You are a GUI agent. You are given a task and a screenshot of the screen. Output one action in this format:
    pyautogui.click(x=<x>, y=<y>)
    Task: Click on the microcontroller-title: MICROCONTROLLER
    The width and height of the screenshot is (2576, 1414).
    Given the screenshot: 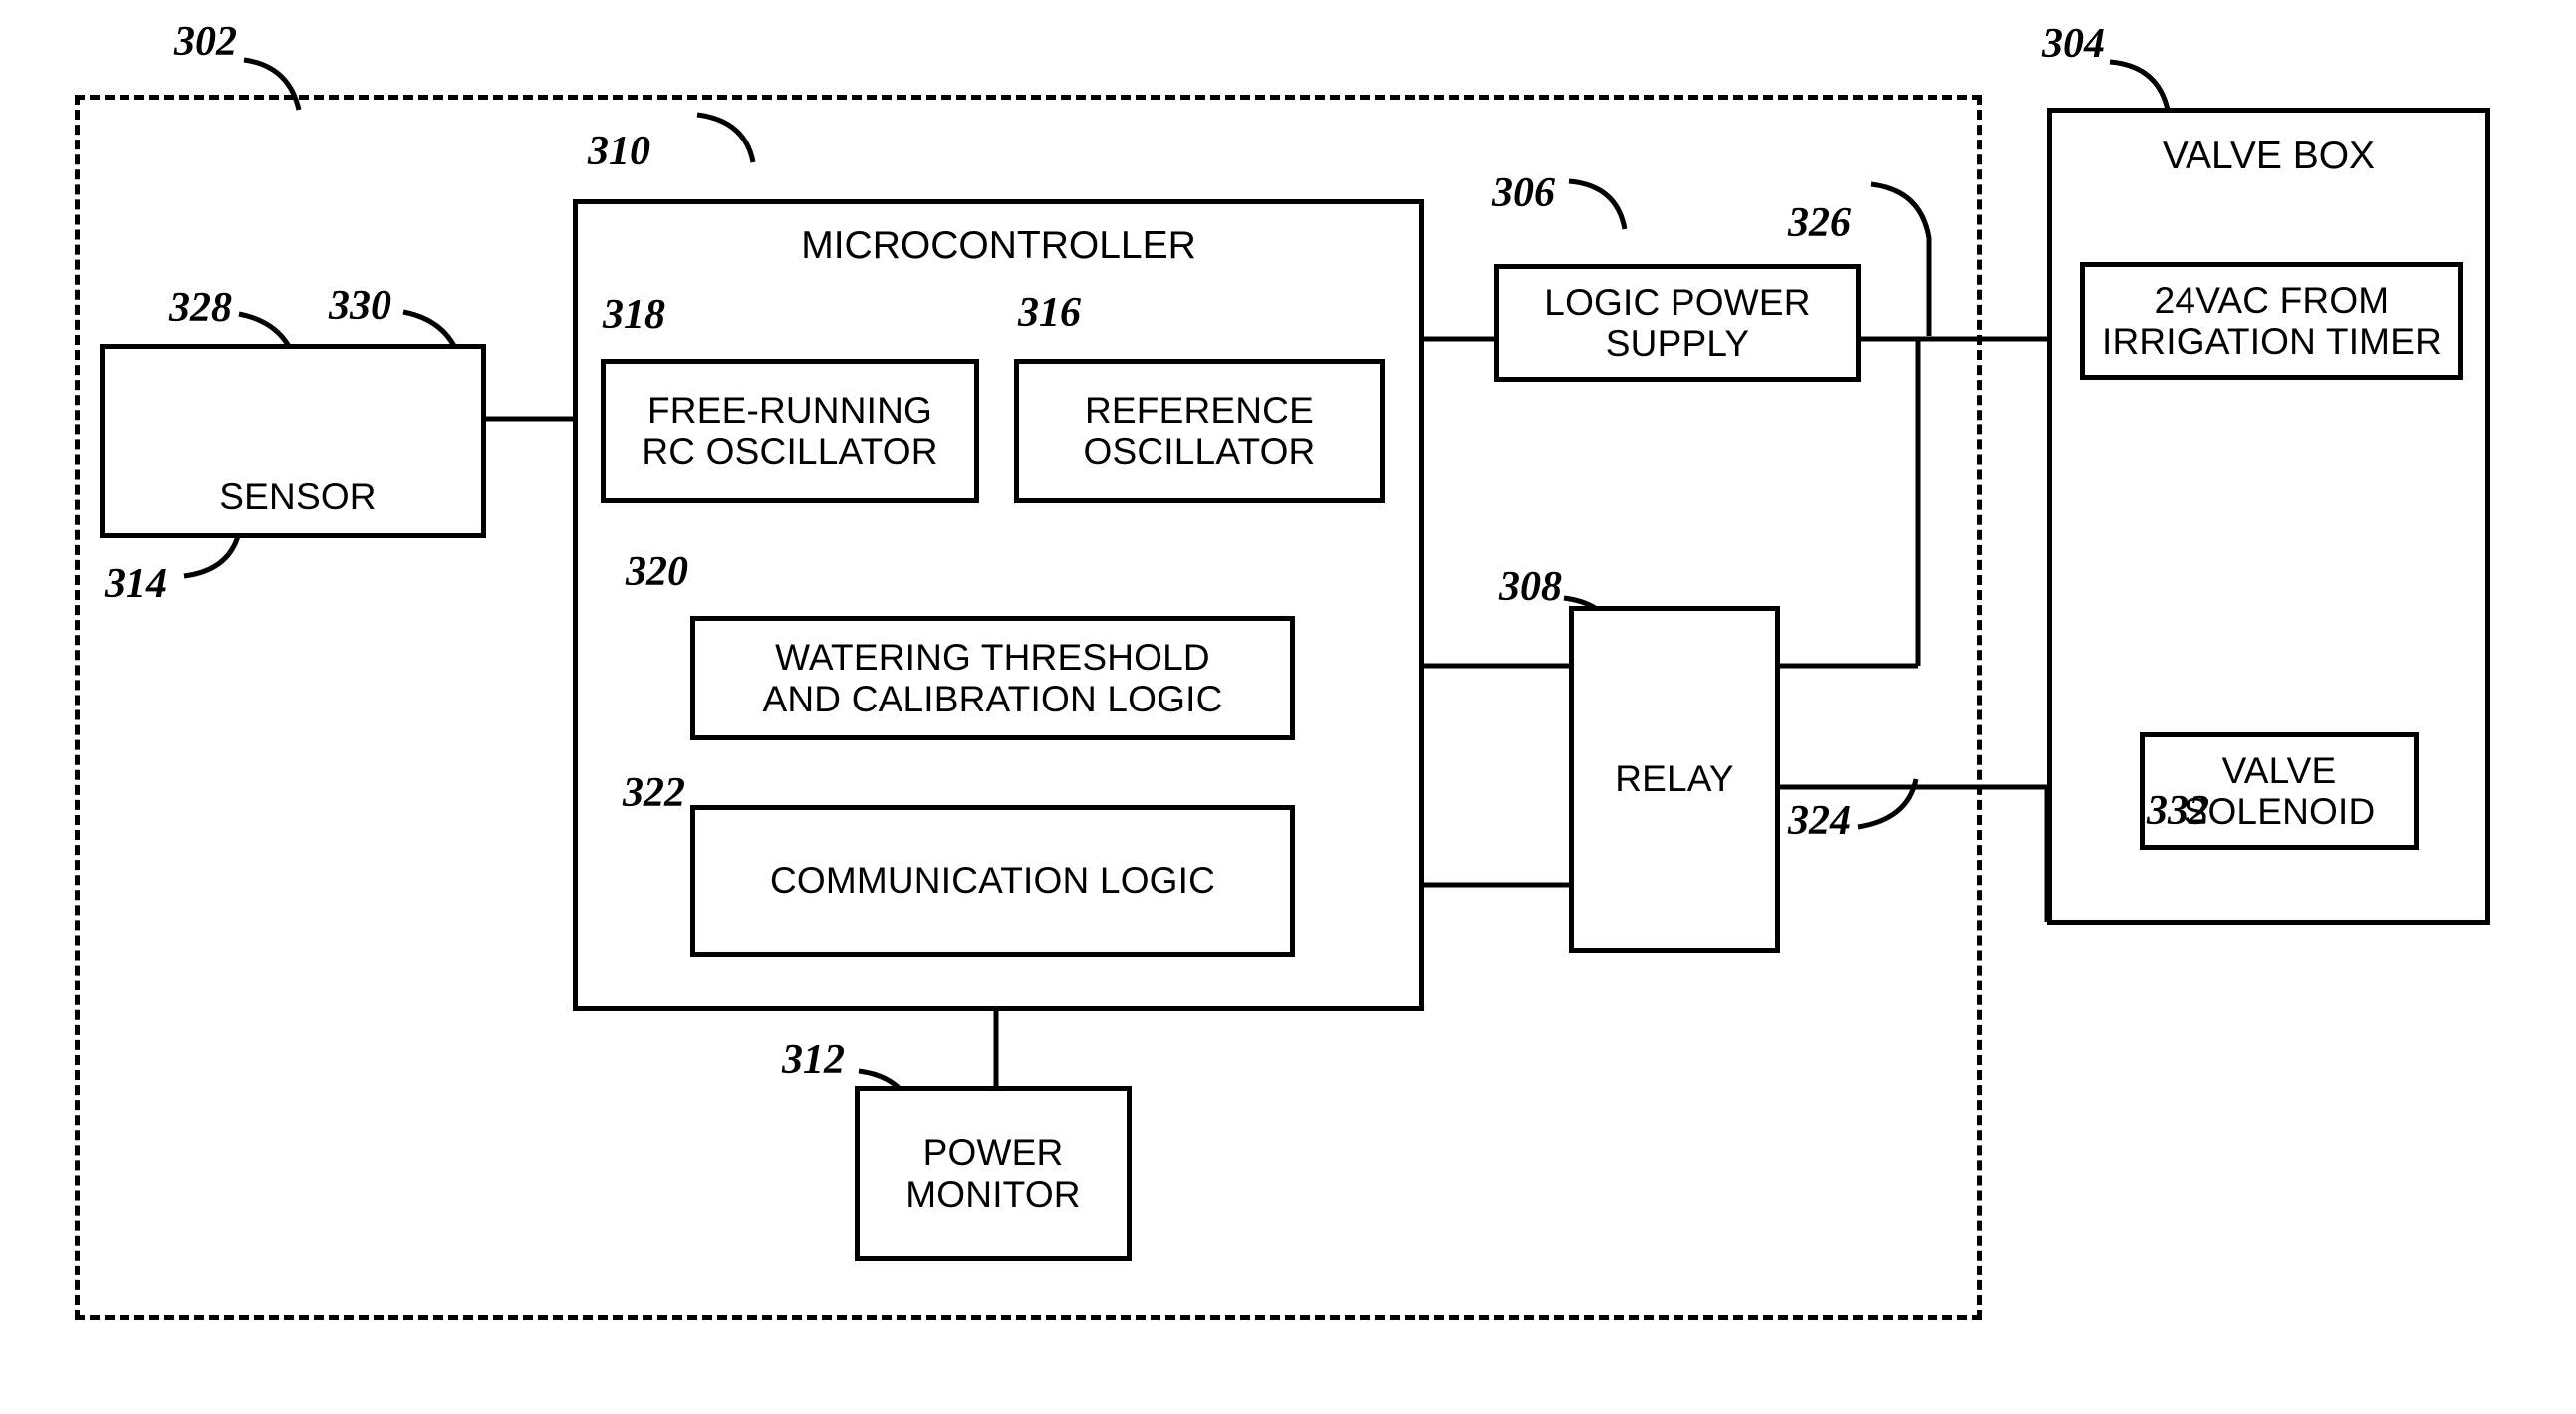 What is the action you would take?
    pyautogui.click(x=998, y=246)
    